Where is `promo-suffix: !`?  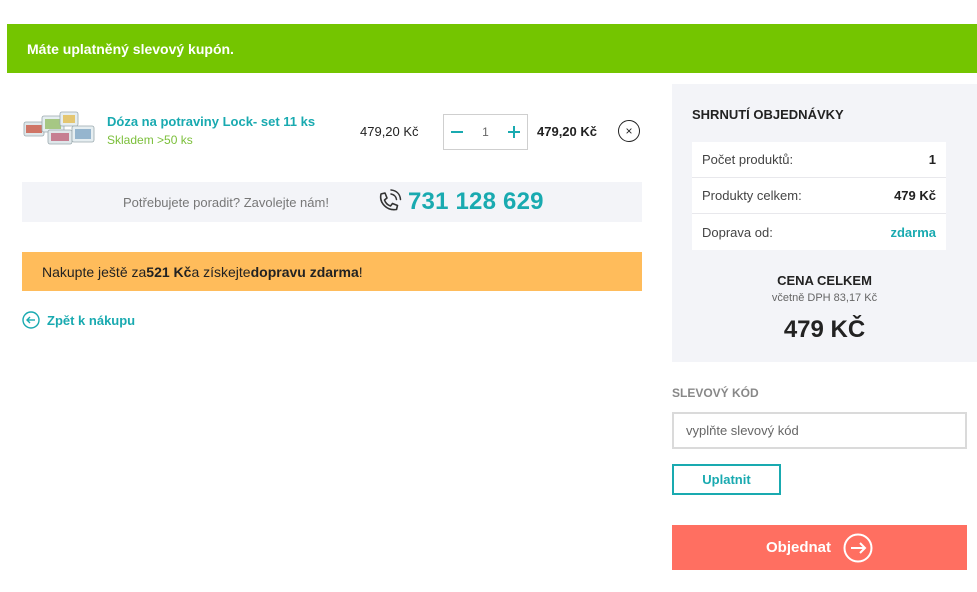 promo-suffix: ! is located at coordinates (360, 271).